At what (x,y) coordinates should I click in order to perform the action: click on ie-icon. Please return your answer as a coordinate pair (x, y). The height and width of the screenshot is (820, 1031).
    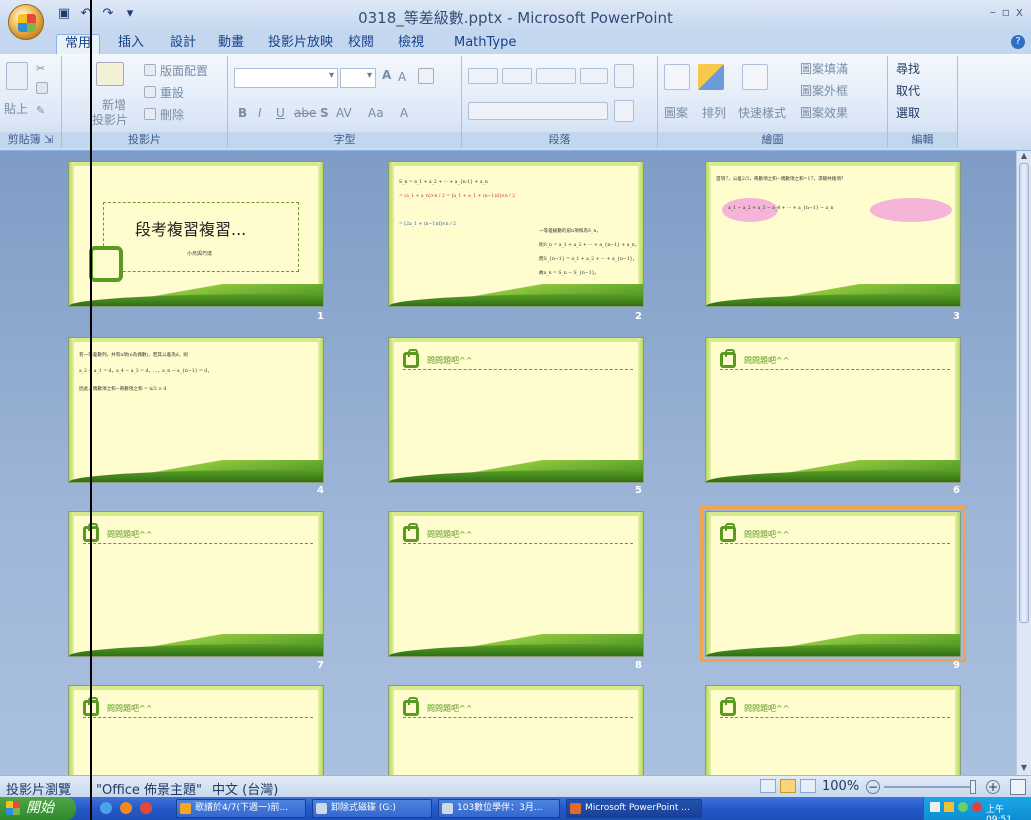
    Looking at the image, I should click on (106, 808).